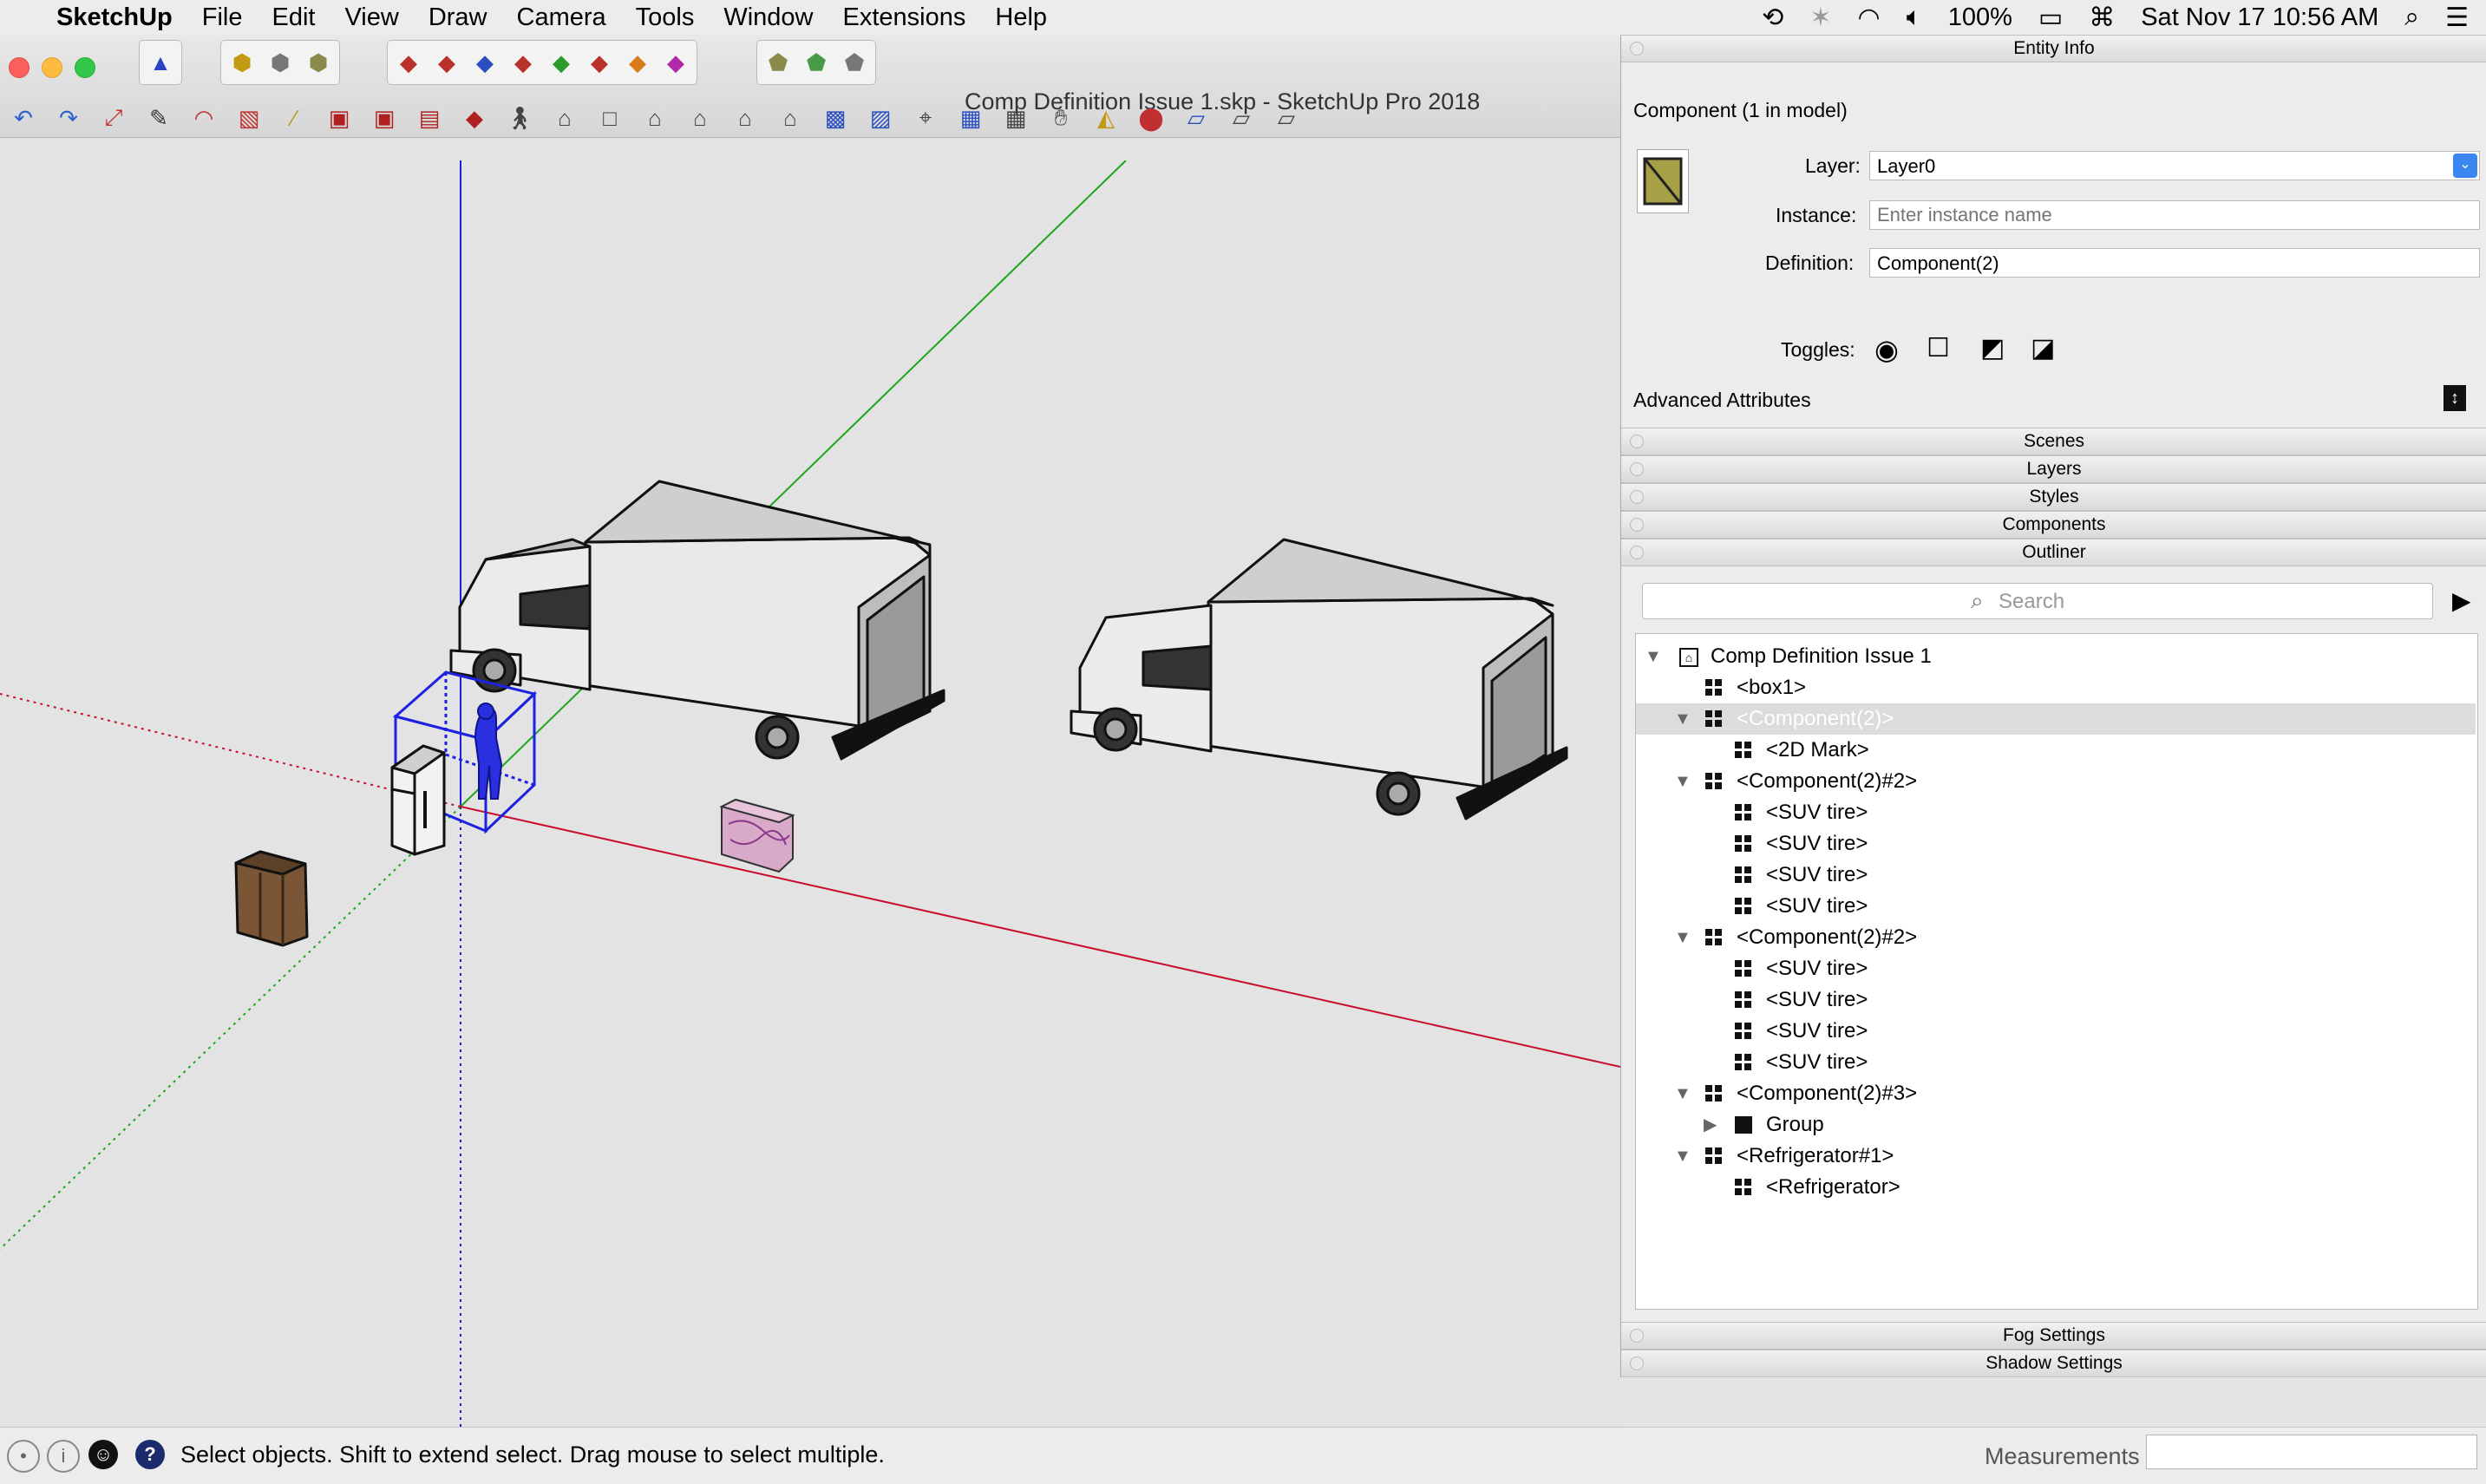  What do you see at coordinates (2056, 1156) in the screenshot?
I see `outliner-row: ▼ <Refrigerator#1>` at bounding box center [2056, 1156].